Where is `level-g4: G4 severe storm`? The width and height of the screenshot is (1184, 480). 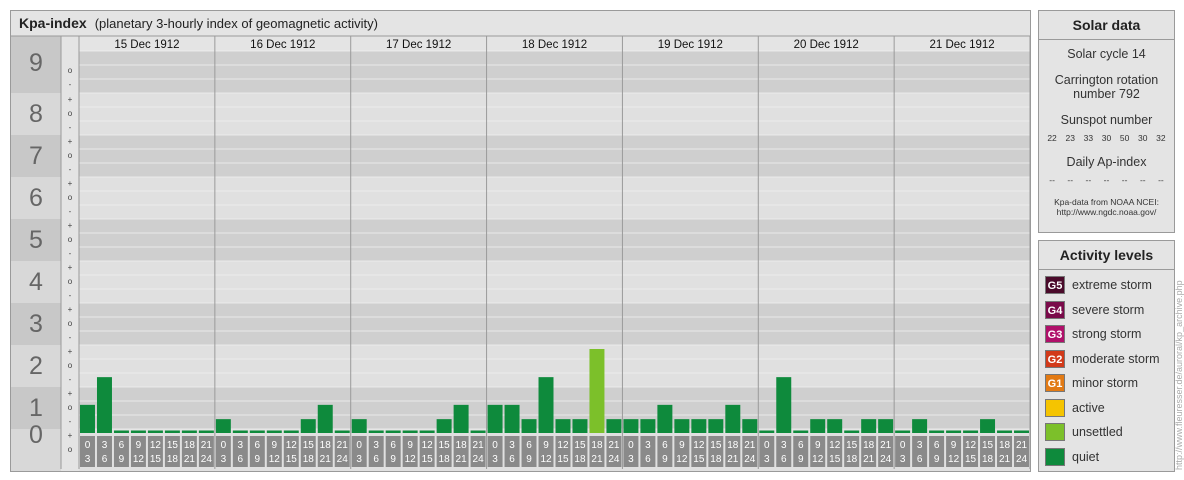 level-g4: G4 severe storm is located at coordinates (1106, 310).